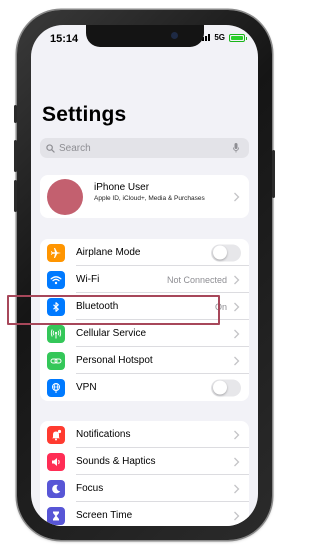 The image size is (320, 546). What do you see at coordinates (236, 148) in the screenshot?
I see `microphone-icon` at bounding box center [236, 148].